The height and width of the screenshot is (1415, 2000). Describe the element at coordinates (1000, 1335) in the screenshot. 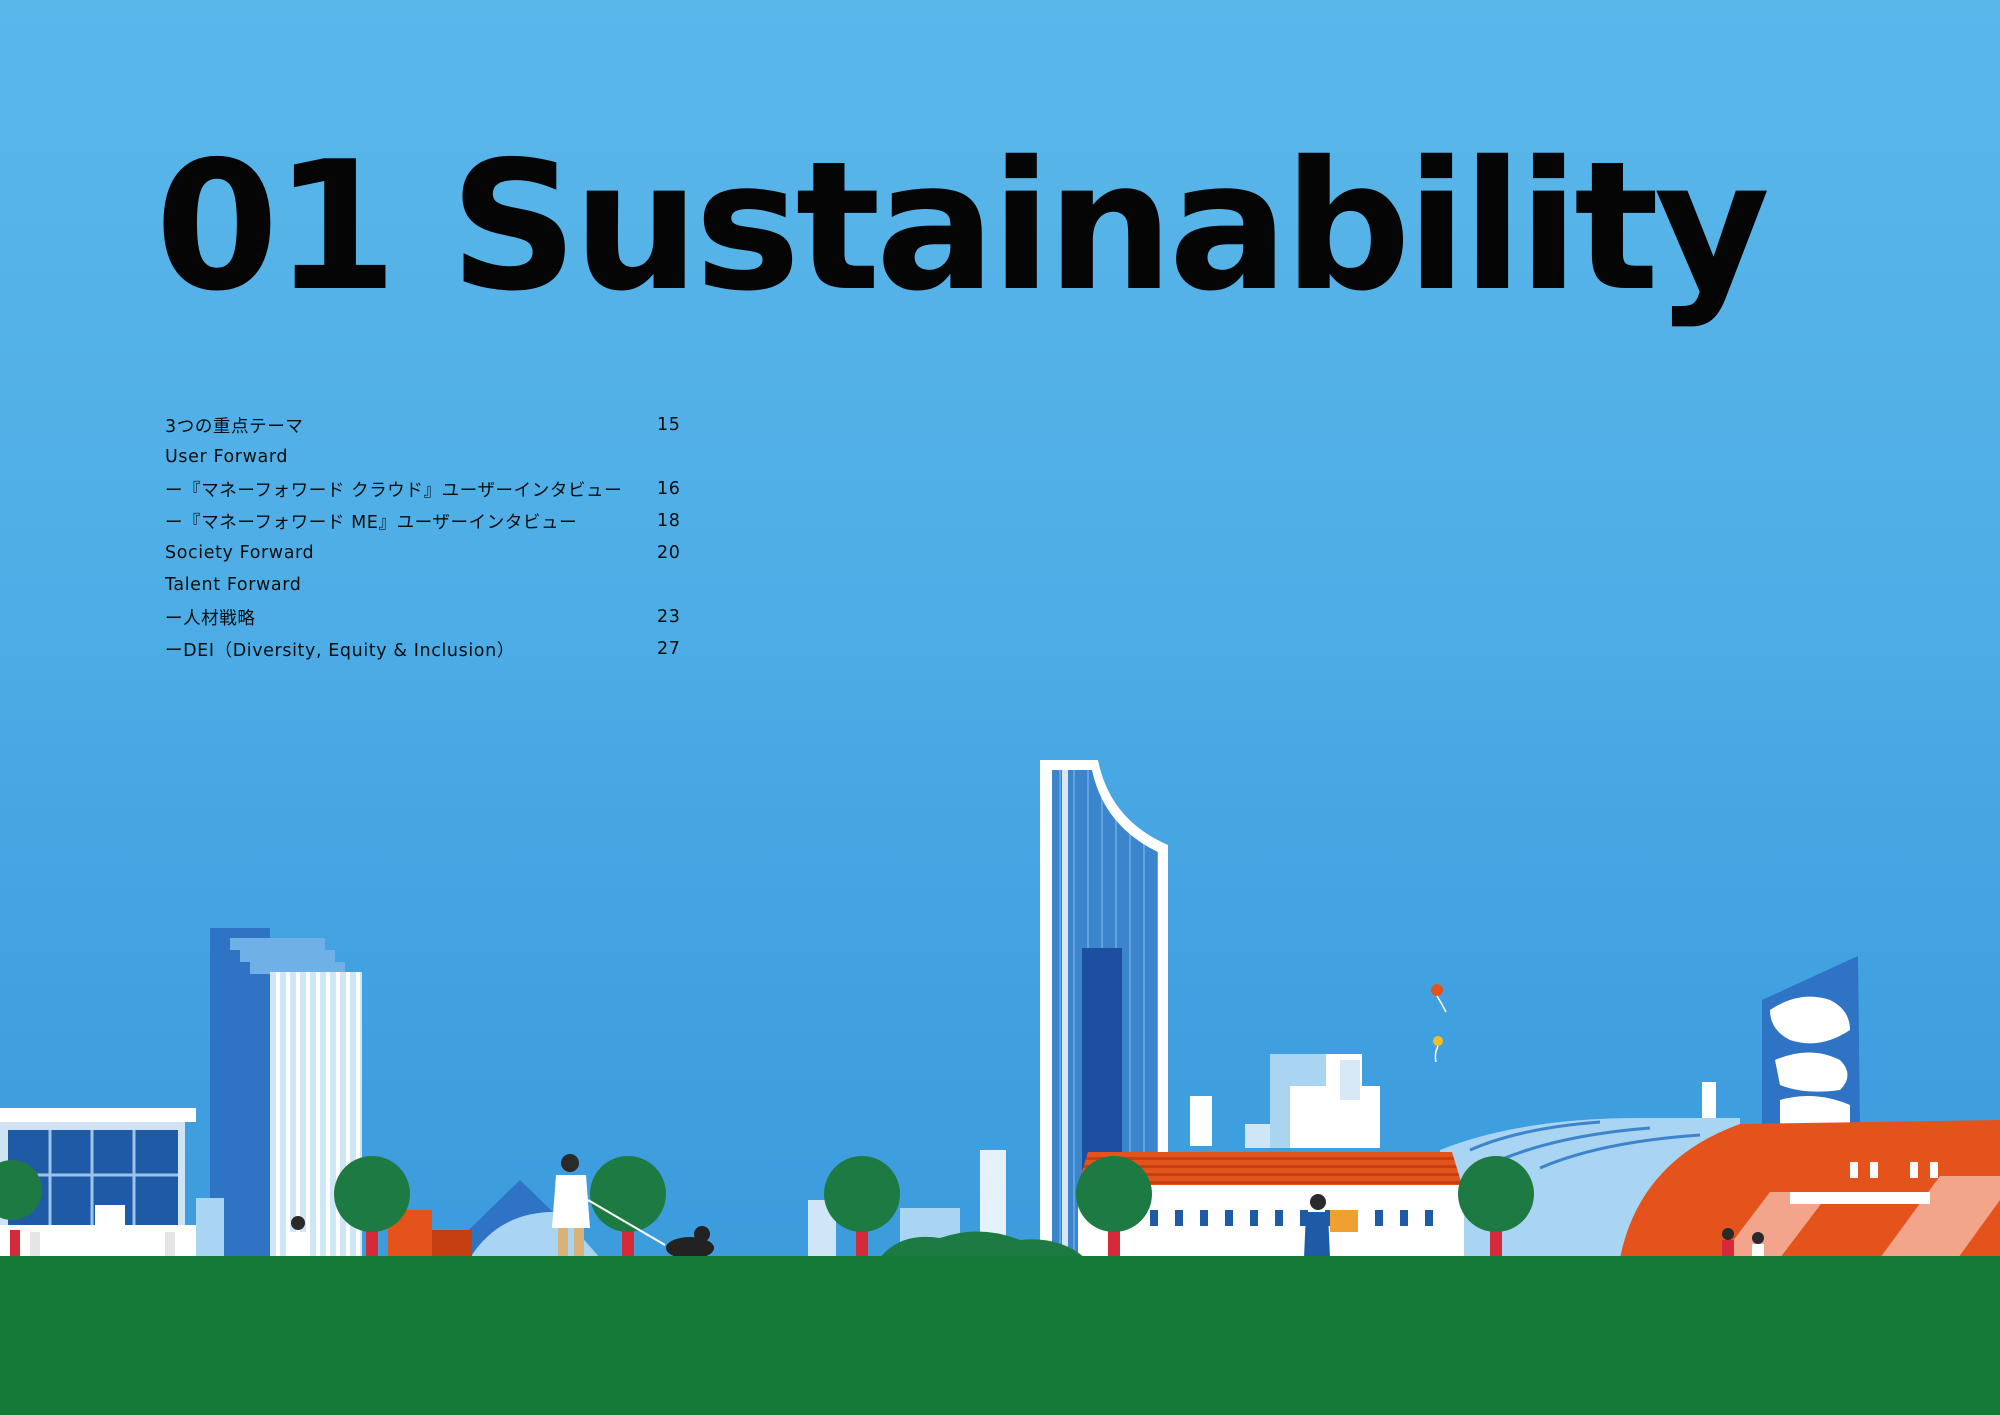

I see `grass-field` at that location.